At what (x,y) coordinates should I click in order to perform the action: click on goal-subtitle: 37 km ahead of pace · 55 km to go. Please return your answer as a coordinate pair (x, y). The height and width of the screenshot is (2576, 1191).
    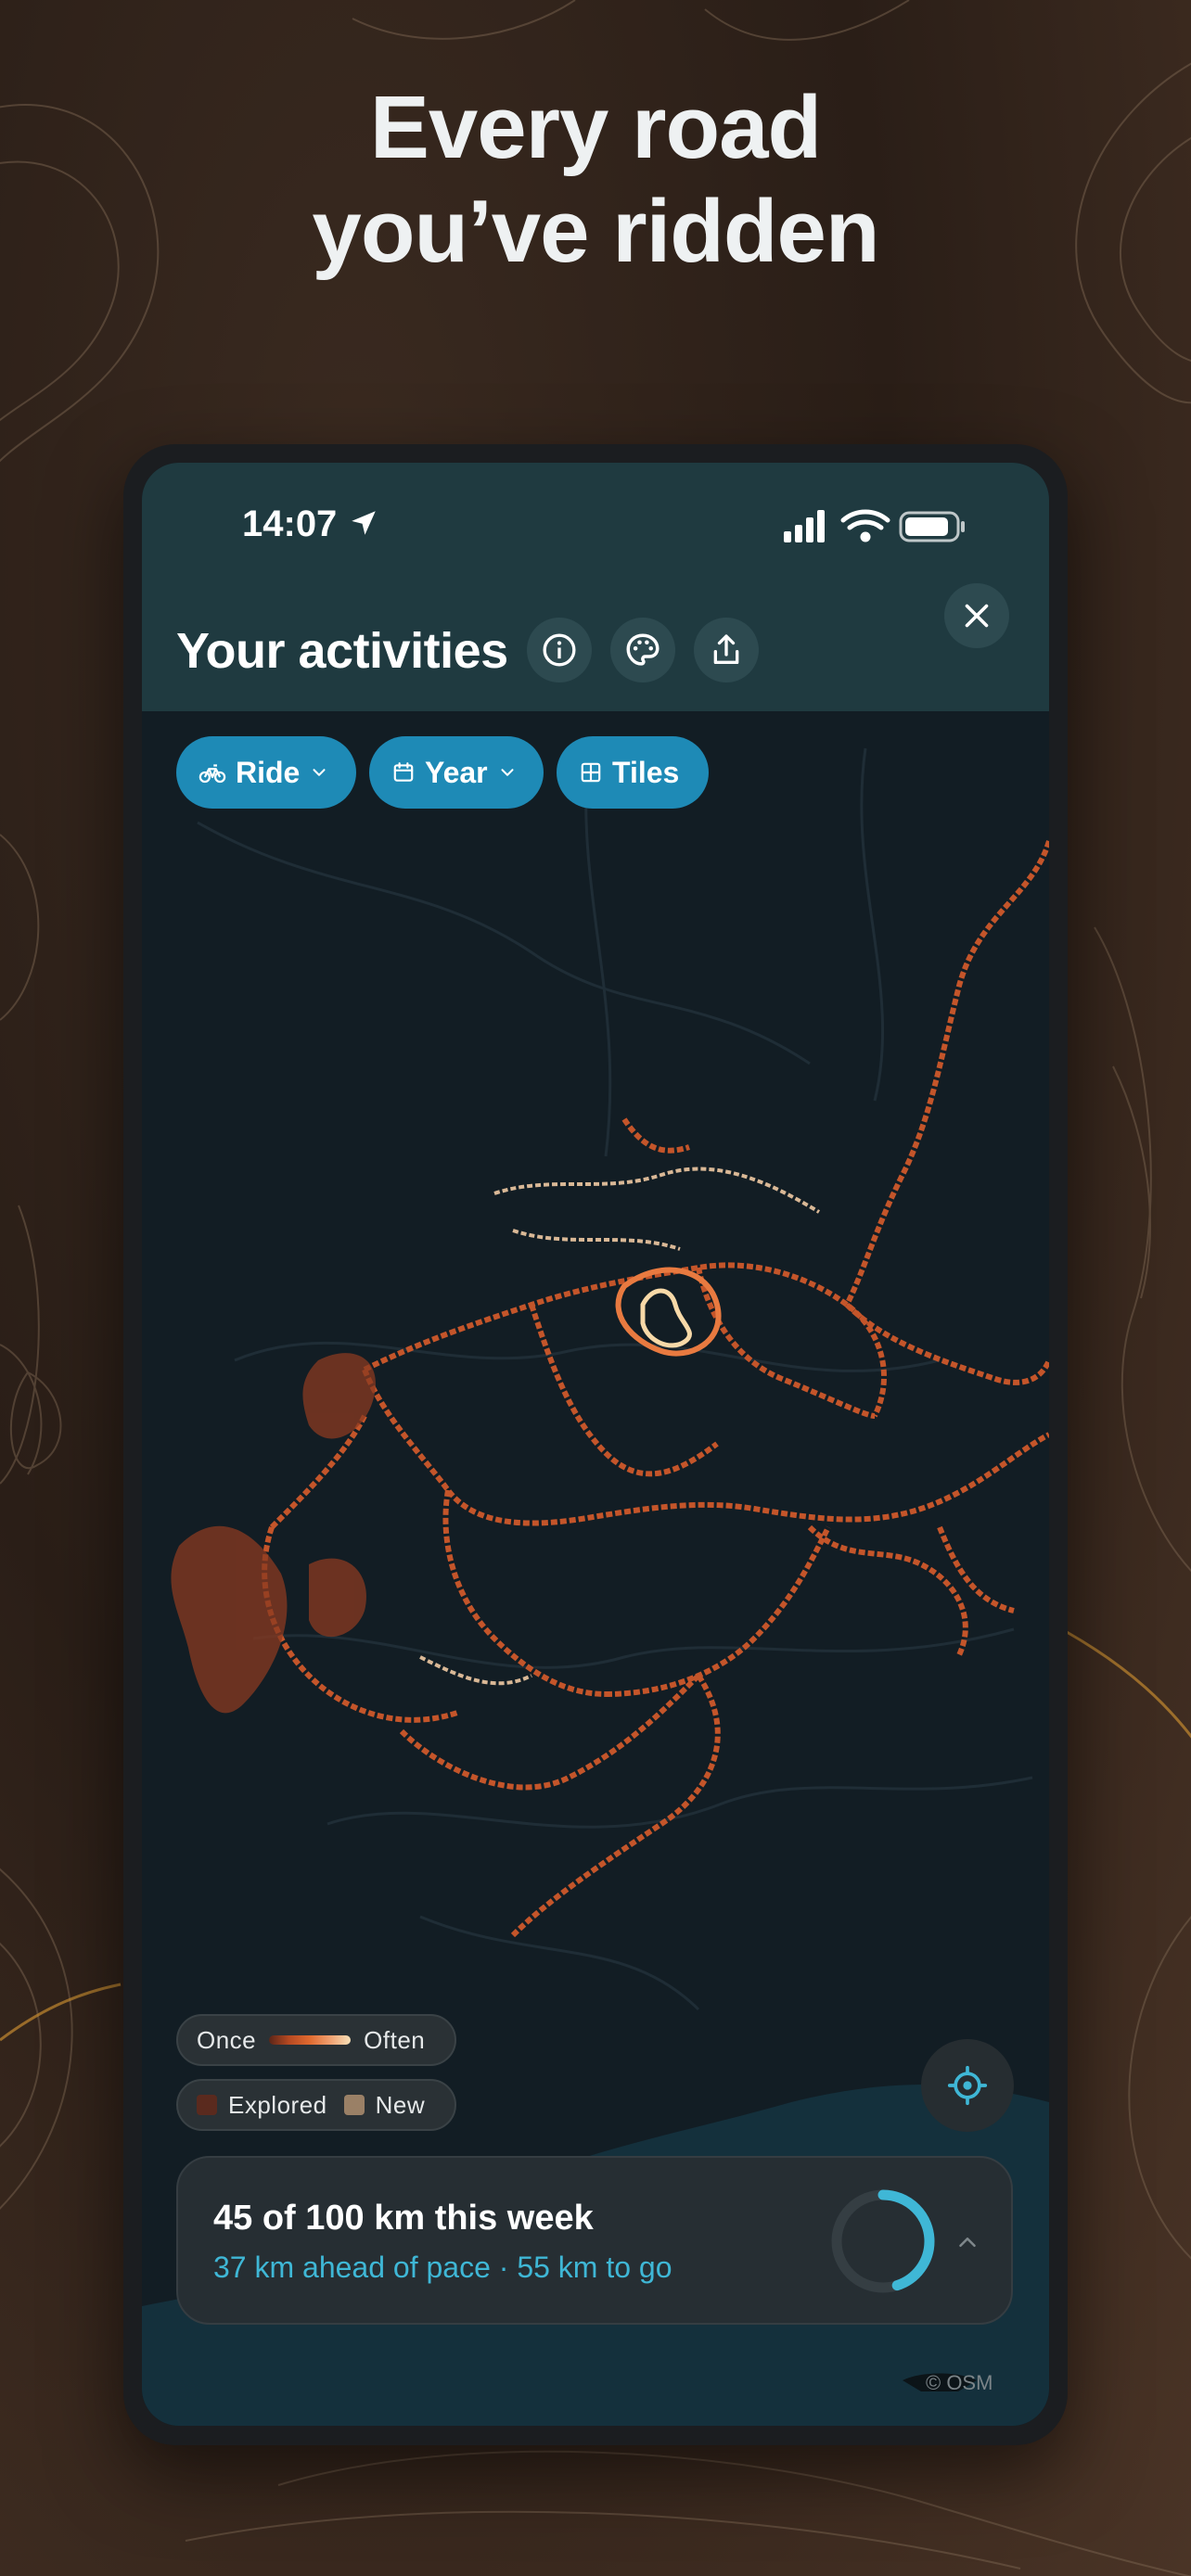
    Looking at the image, I should click on (442, 2267).